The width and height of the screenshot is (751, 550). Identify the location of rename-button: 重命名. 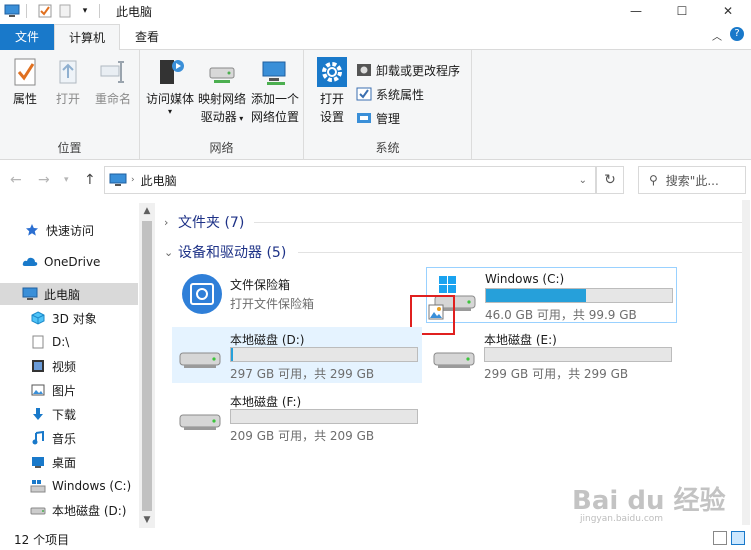
(113, 82).